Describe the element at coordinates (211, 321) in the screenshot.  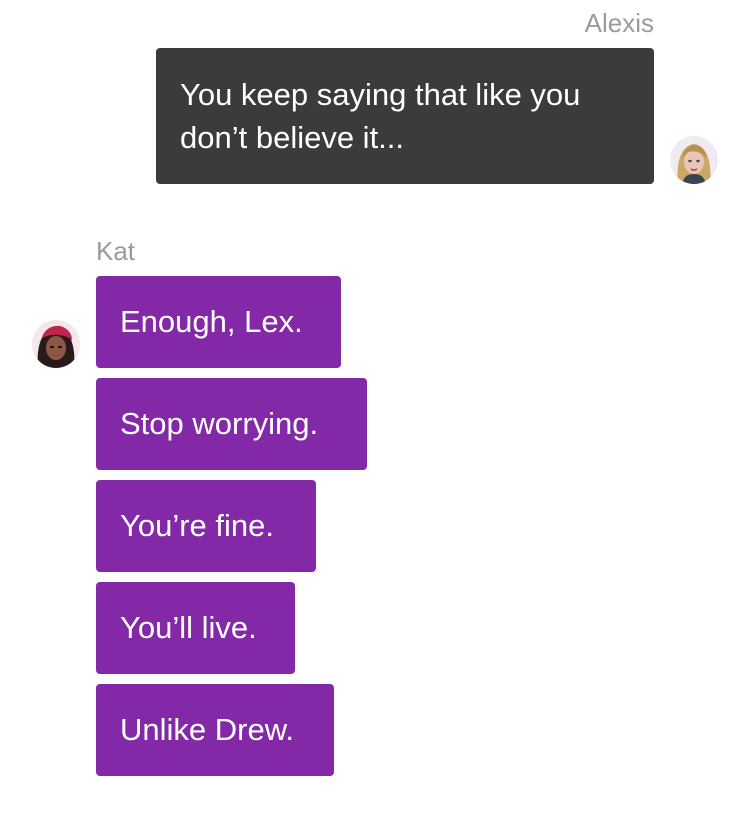
I see `message-text: Enough, Lex.` at that location.